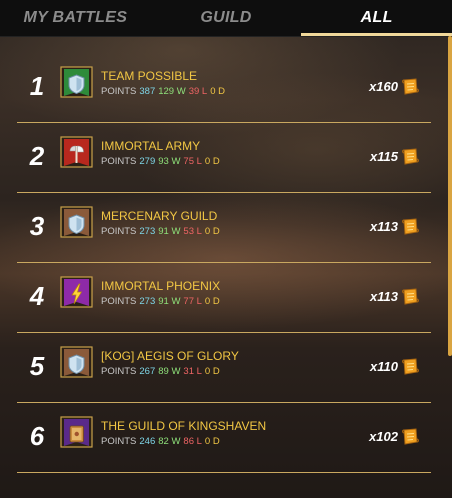 The height and width of the screenshot is (498, 452). Describe the element at coordinates (147, 371) in the screenshot. I see `points-value: 267` at that location.